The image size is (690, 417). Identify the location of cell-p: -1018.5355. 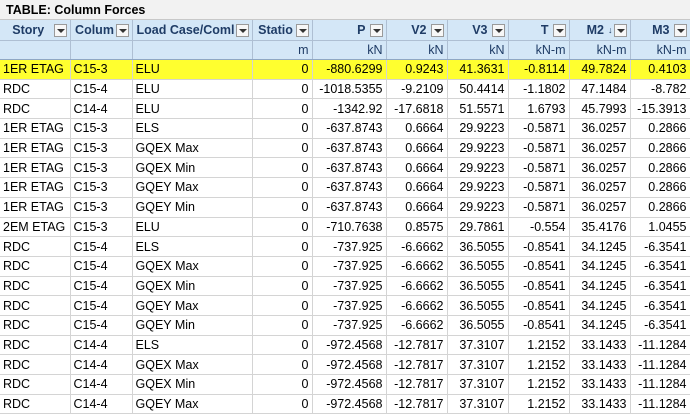
(349, 89).